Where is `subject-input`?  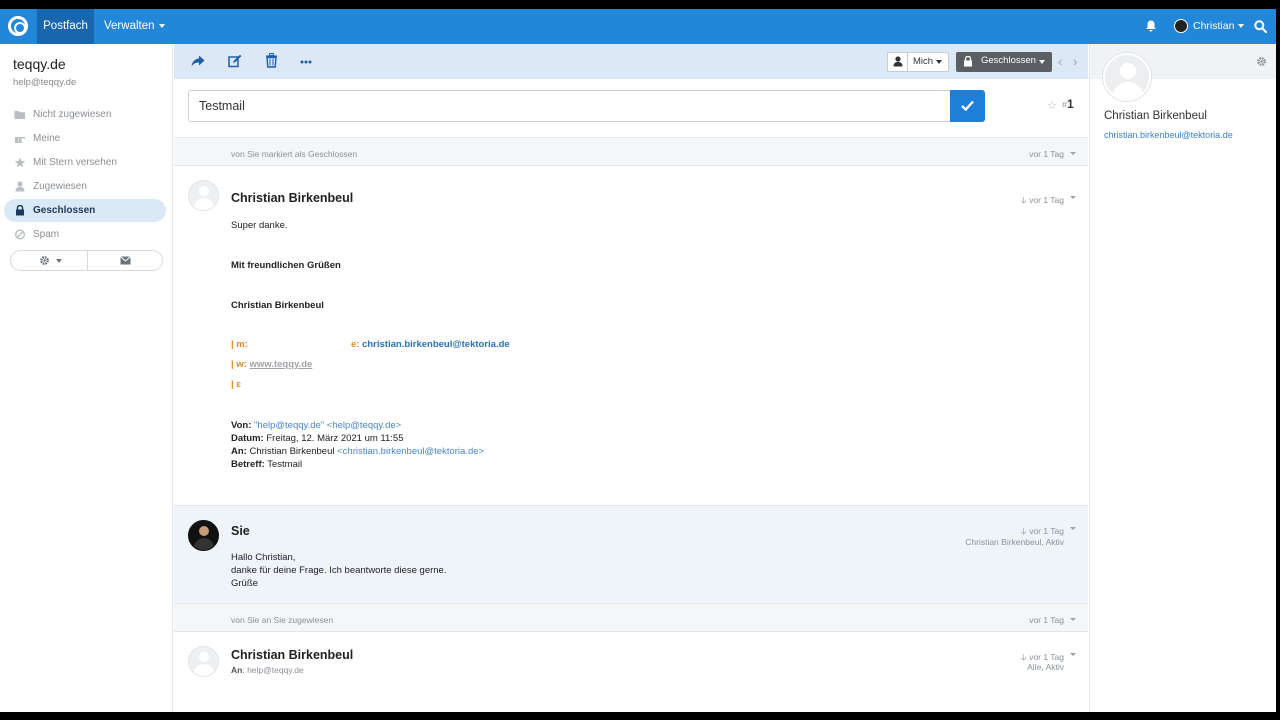 subject-input is located at coordinates (569, 106).